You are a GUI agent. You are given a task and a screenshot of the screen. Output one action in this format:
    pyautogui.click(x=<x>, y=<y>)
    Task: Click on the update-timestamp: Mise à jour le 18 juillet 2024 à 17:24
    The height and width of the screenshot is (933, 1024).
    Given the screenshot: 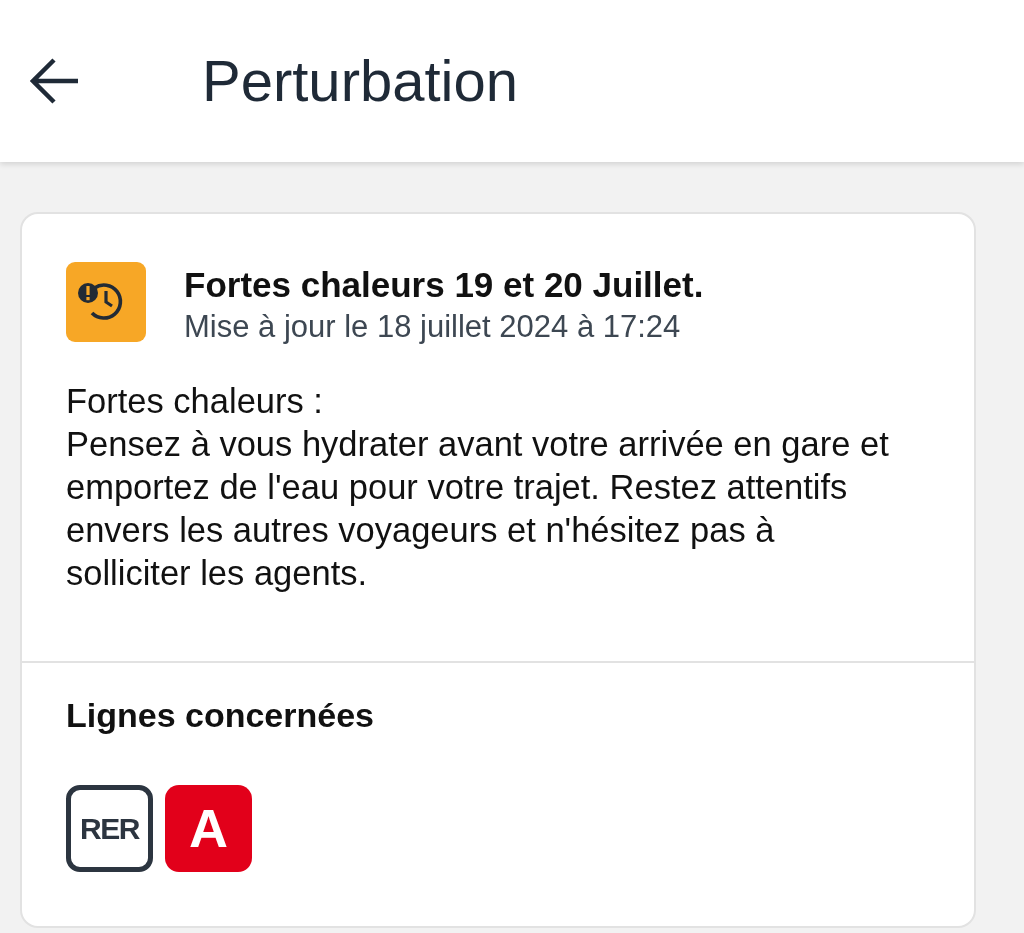 What is the action you would take?
    pyautogui.click(x=433, y=327)
    